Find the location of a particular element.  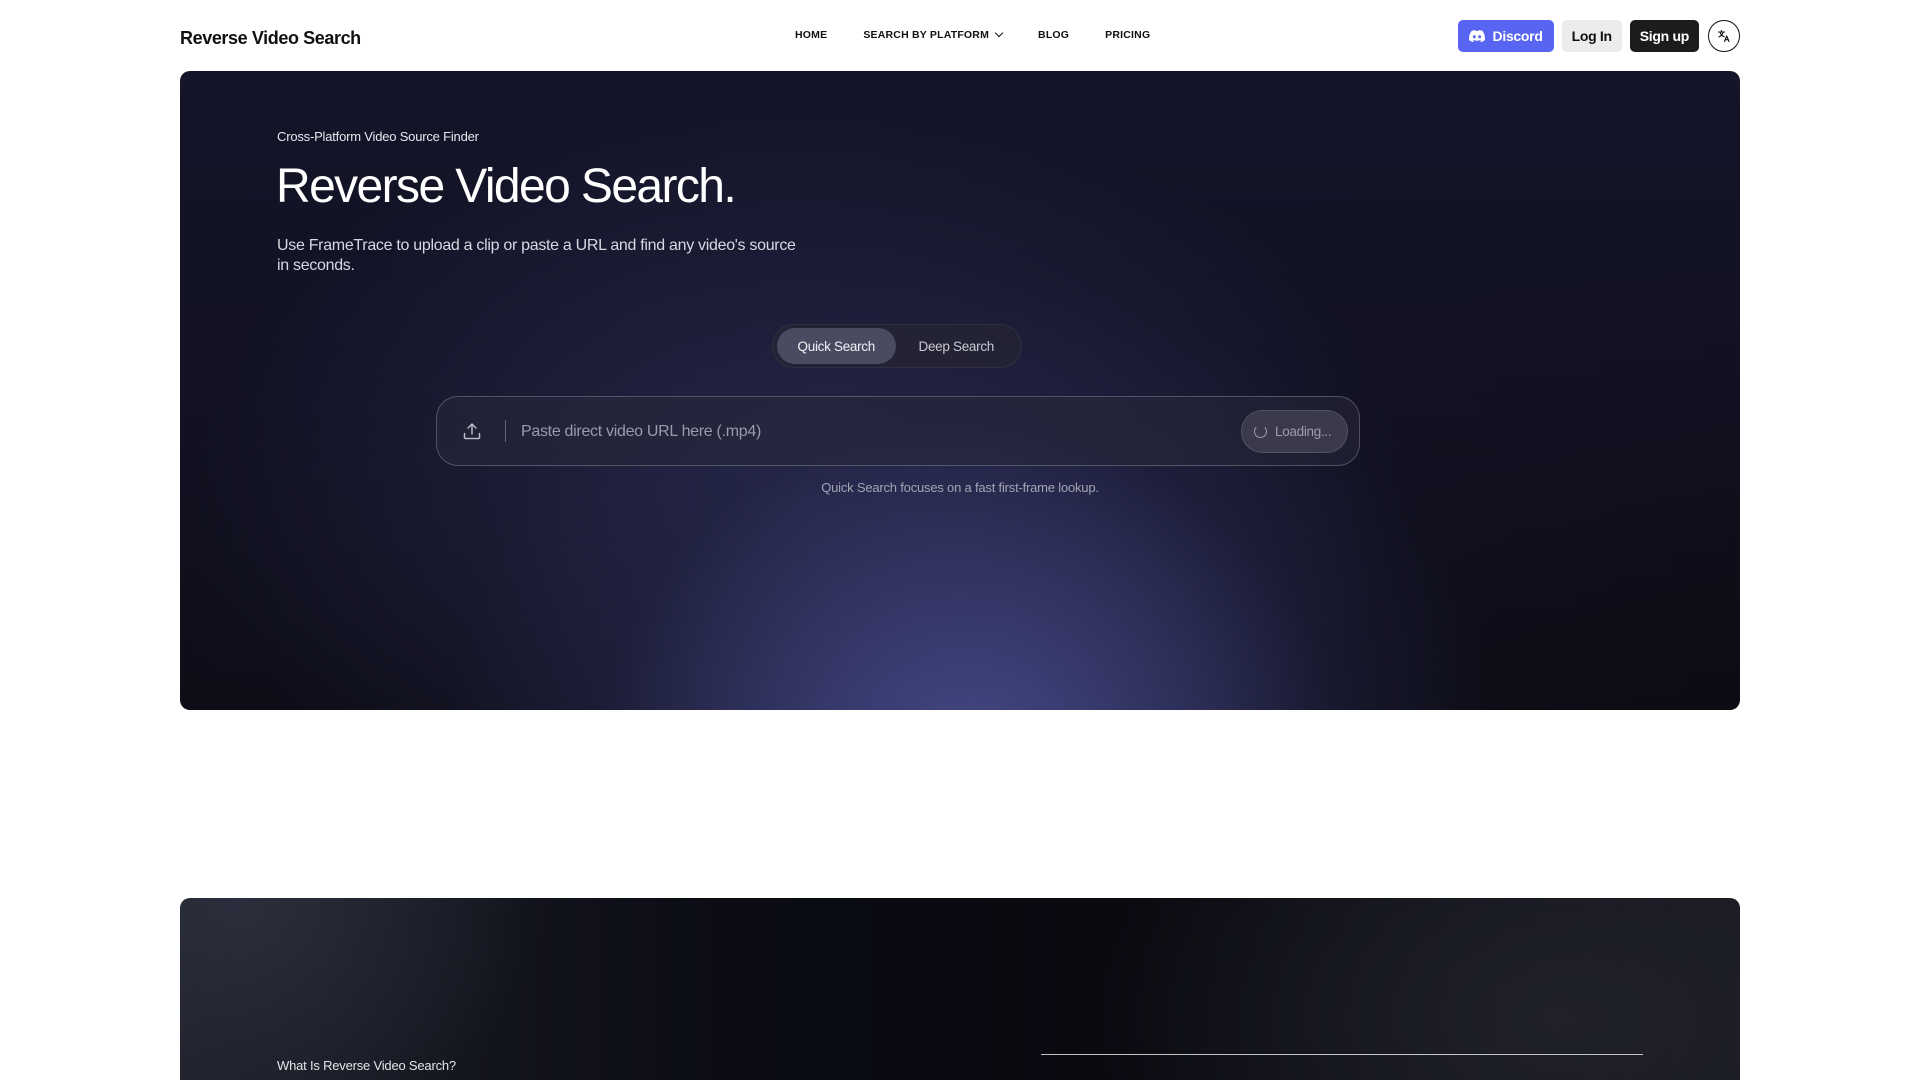

chevron-down-icon is located at coordinates (999, 33).